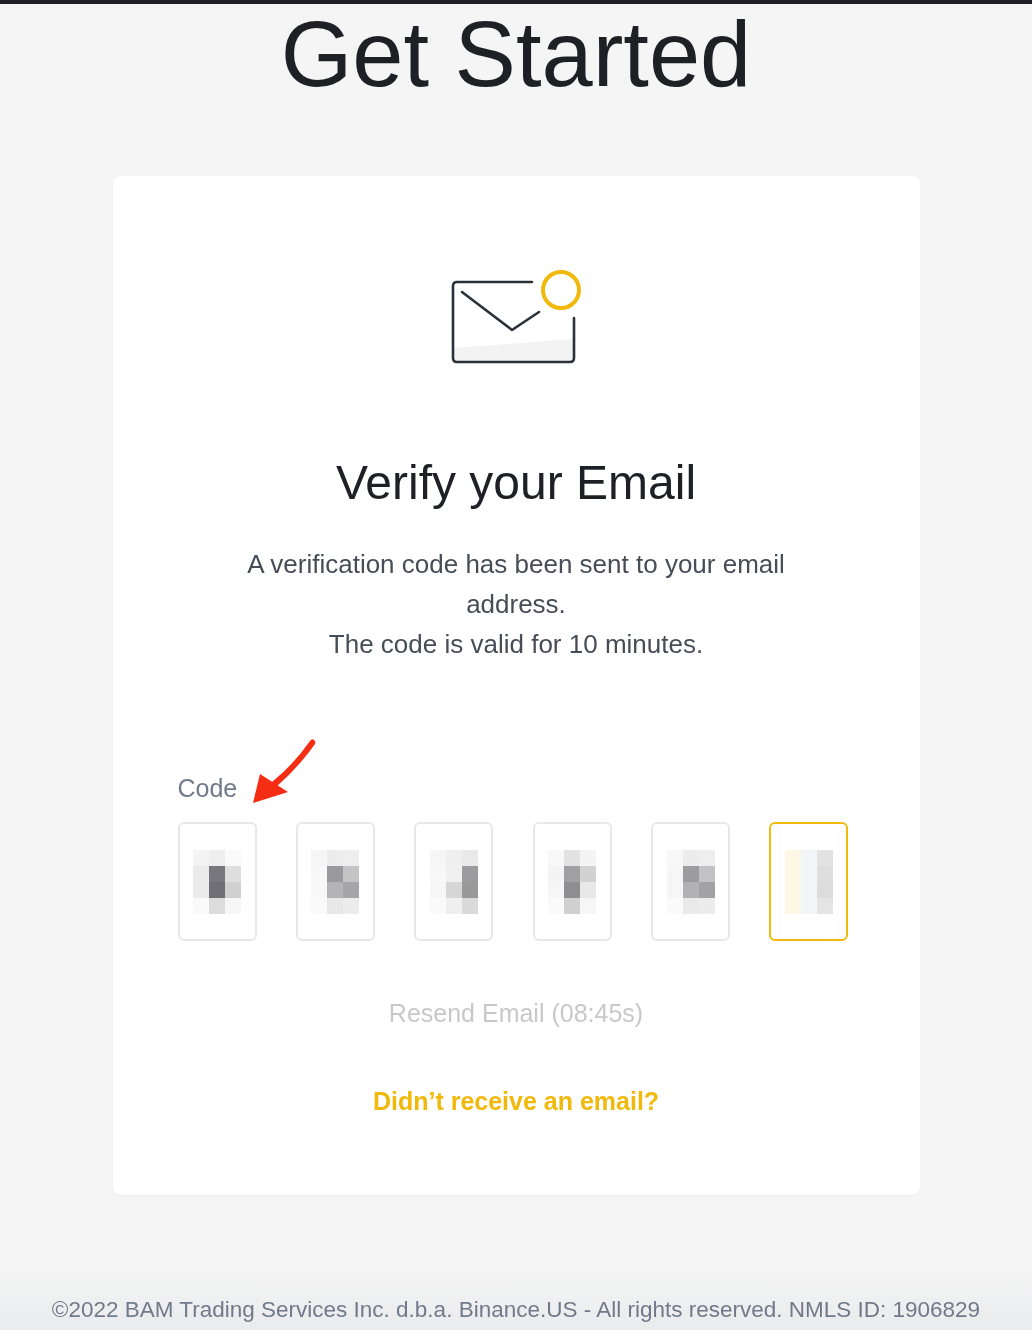 This screenshot has height=1330, width=1032. I want to click on help-link: Didn’t receive an email?, so click(516, 1101).